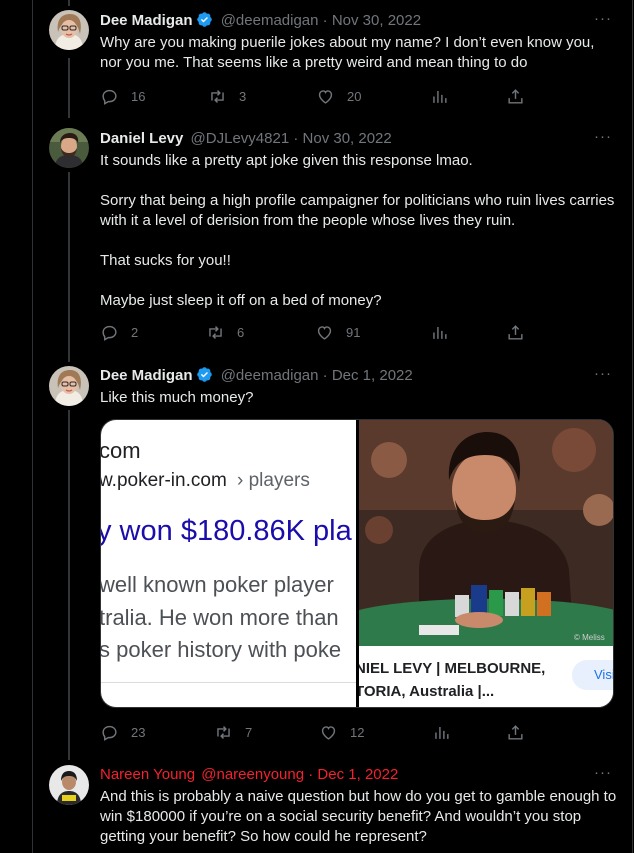 Image resolution: width=634 pixels, height=853 pixels. Describe the element at coordinates (226, 531) in the screenshot. I see `result-title: y won $180.86K pla` at that location.